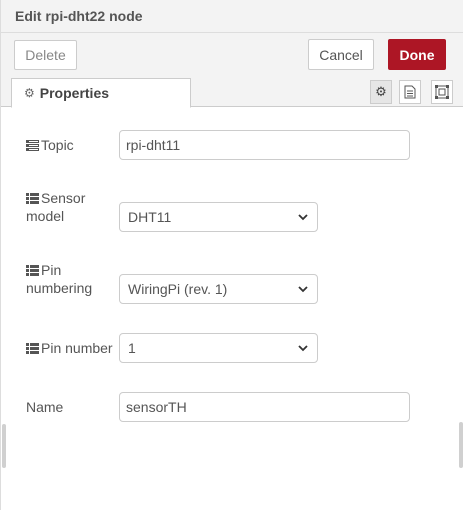 The width and height of the screenshot is (463, 510). What do you see at coordinates (232, 16) in the screenshot?
I see `tray-header: Edit rpi-dht22 node` at bounding box center [232, 16].